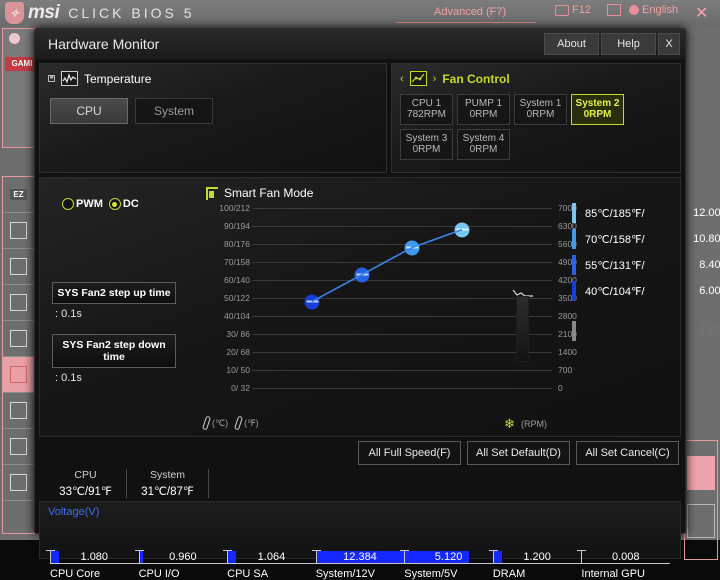 The image size is (720, 580). I want to click on product-name: CLICK BIOS 5, so click(131, 13).